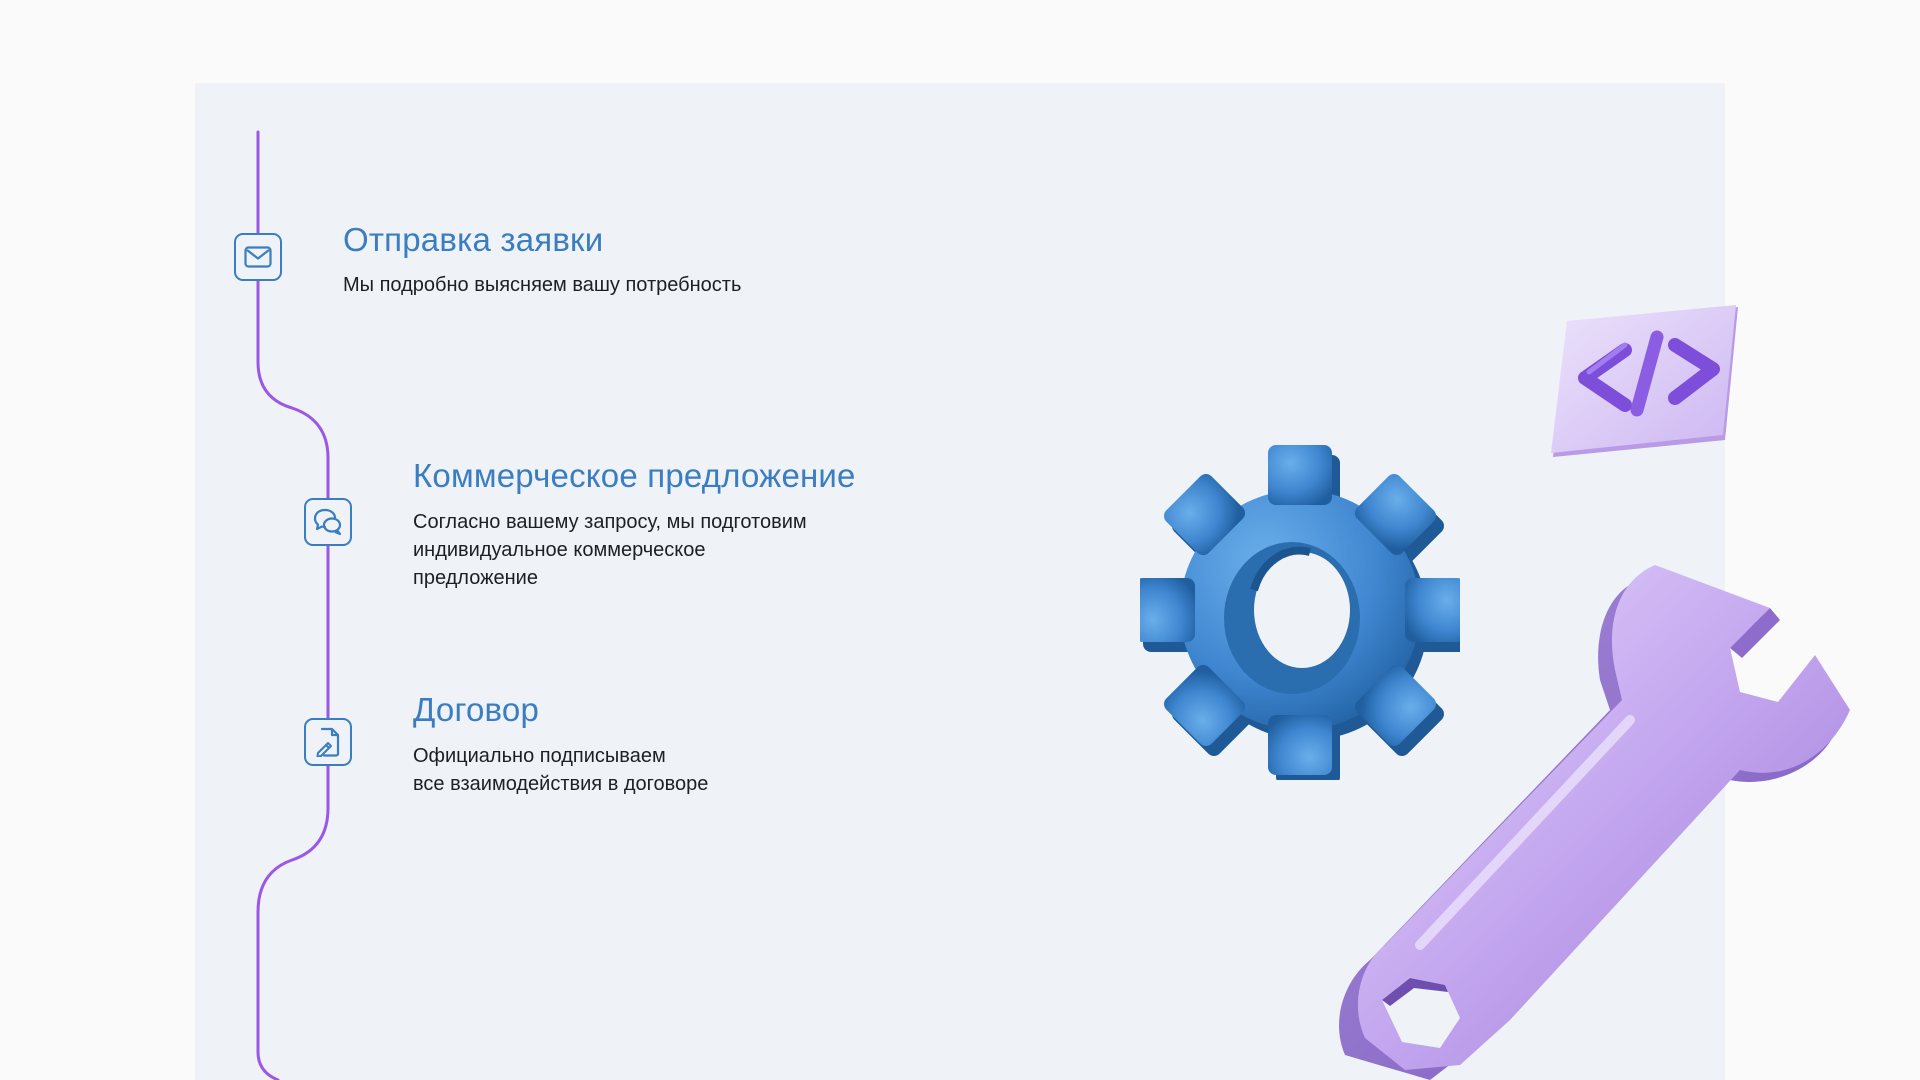 The width and height of the screenshot is (1920, 1080). I want to click on wrench-icon, so click(1594, 822).